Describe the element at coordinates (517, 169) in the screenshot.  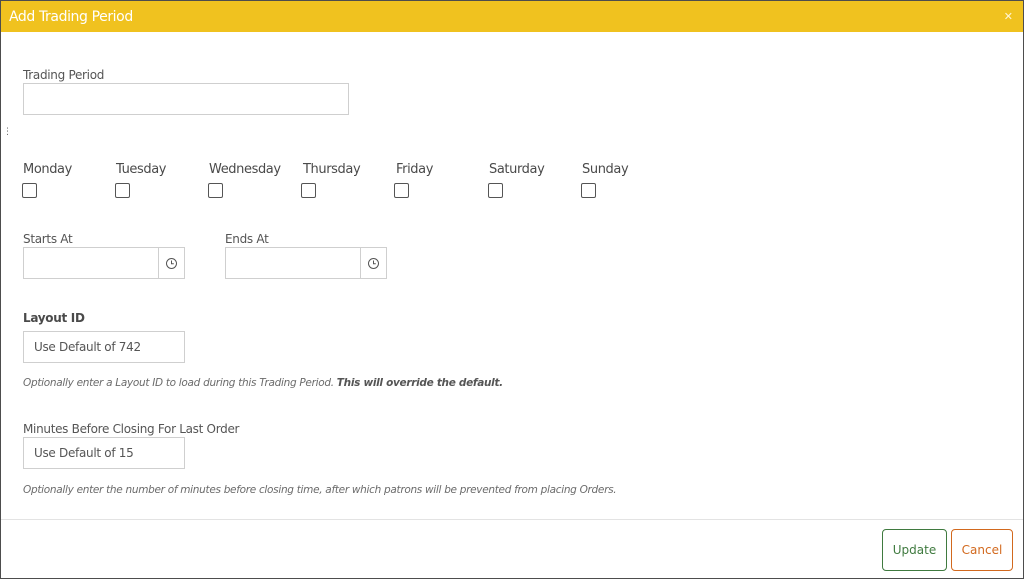
I see `day-label-saturday: Saturday` at that location.